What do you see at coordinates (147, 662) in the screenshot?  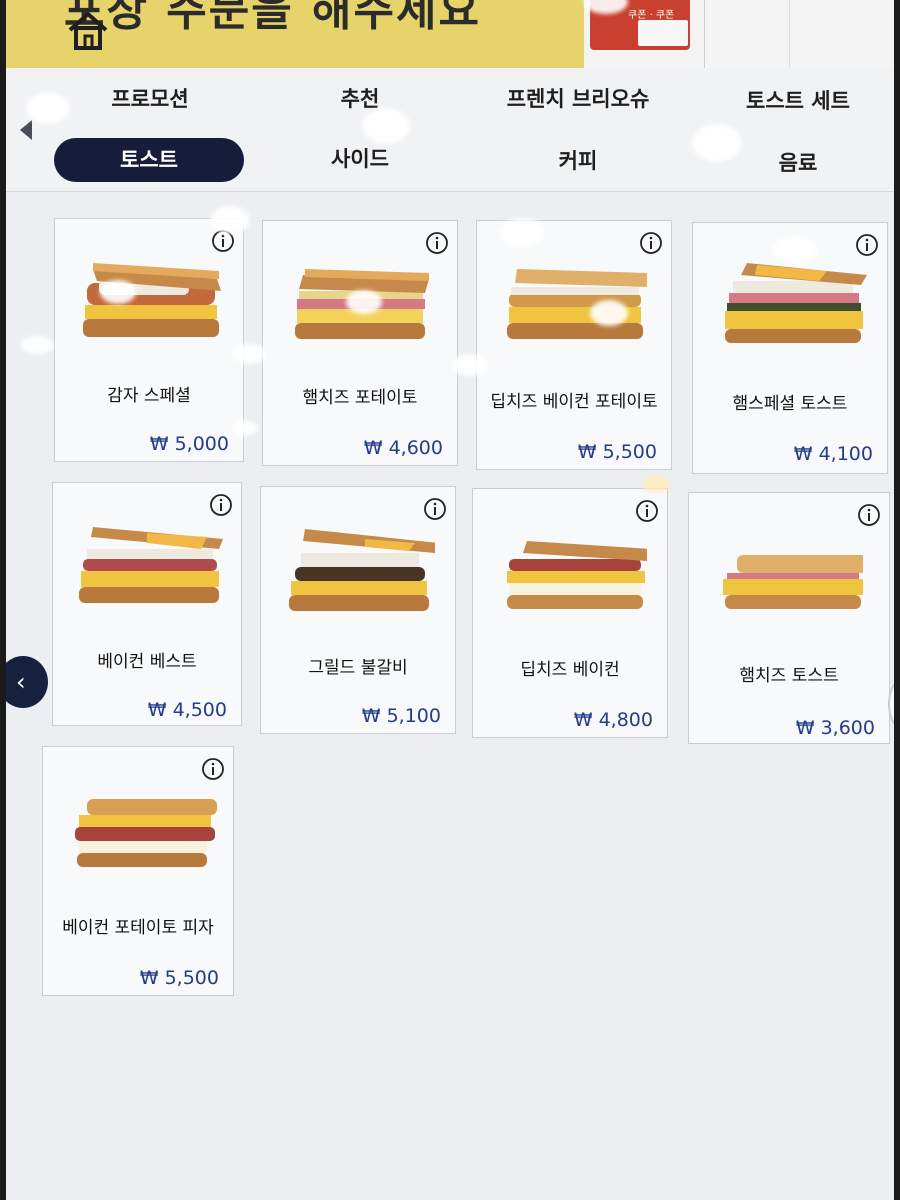 I see `product-name: 베이컨 베스트` at bounding box center [147, 662].